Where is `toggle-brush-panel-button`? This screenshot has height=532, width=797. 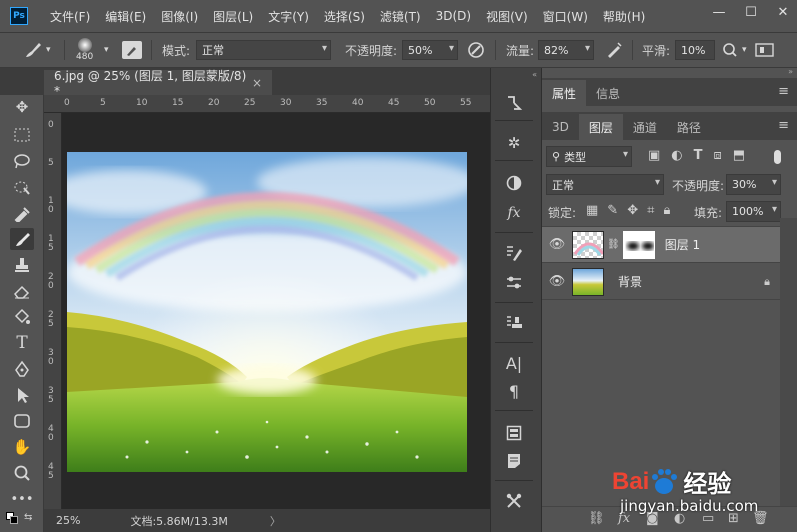 toggle-brush-panel-button is located at coordinates (132, 50).